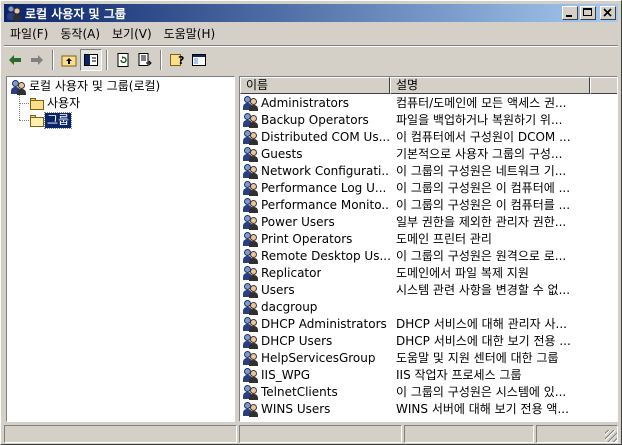 This screenshot has width=622, height=445. Describe the element at coordinates (570, 13) in the screenshot. I see `minimize-button` at that location.